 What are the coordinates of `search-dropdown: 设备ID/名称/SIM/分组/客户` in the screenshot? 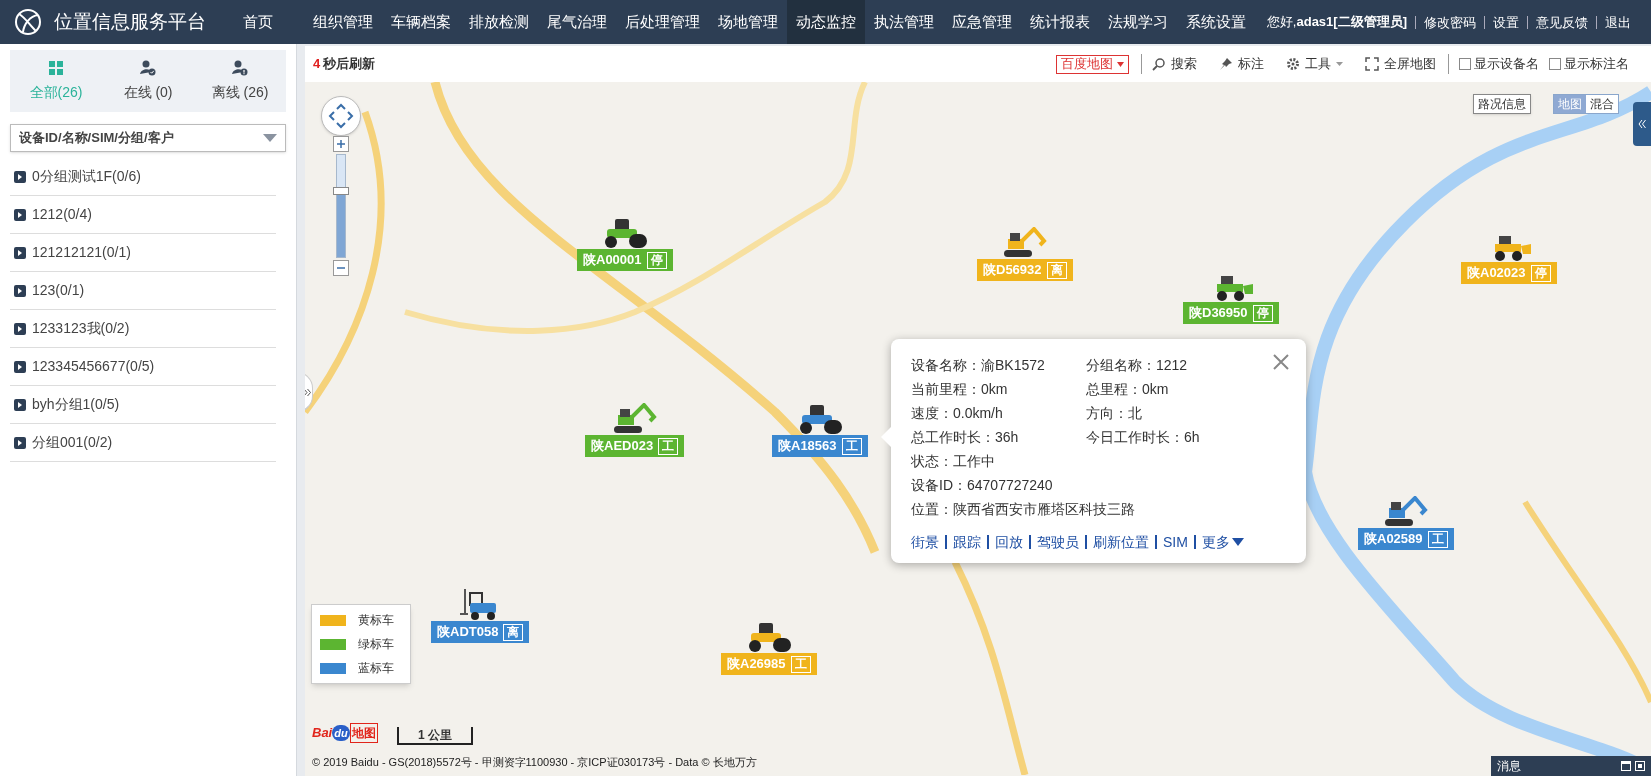 It's located at (148, 138).